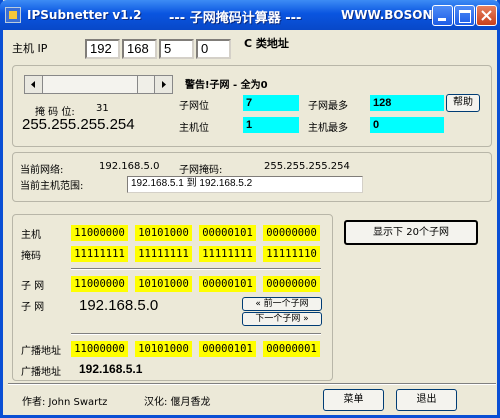 This screenshot has width=500, height=418. Describe the element at coordinates (119, 305) in the screenshot. I see `subnet-ip-value: 192.168.5.0` at that location.